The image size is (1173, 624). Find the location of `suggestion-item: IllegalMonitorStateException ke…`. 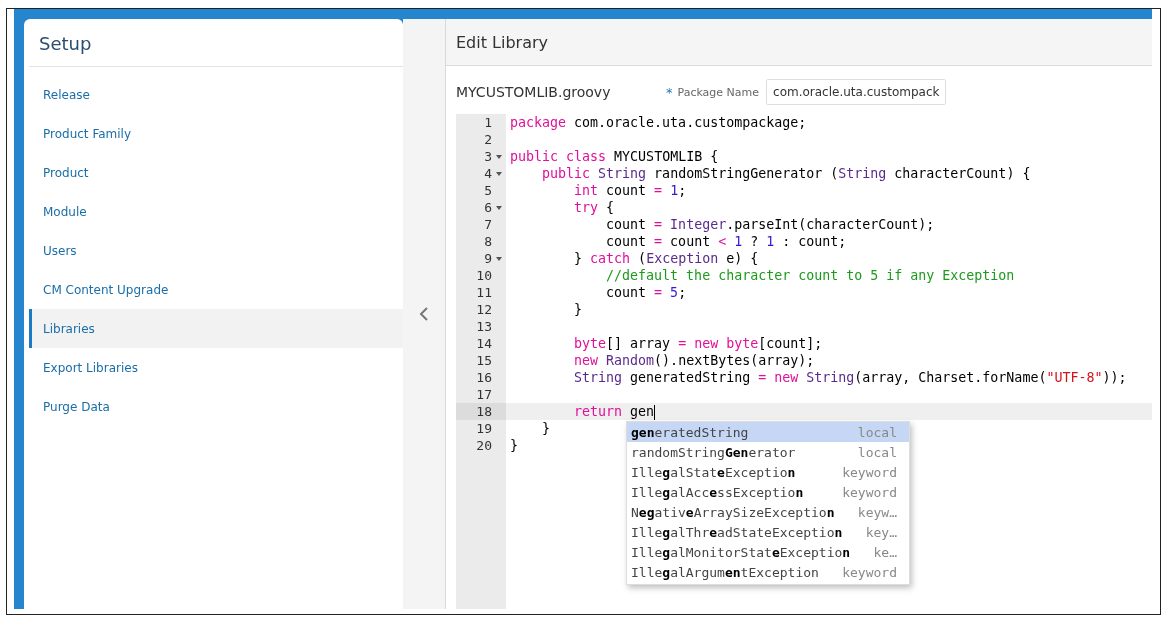

suggestion-item: IllegalMonitorStateException ke… is located at coordinates (768, 552).